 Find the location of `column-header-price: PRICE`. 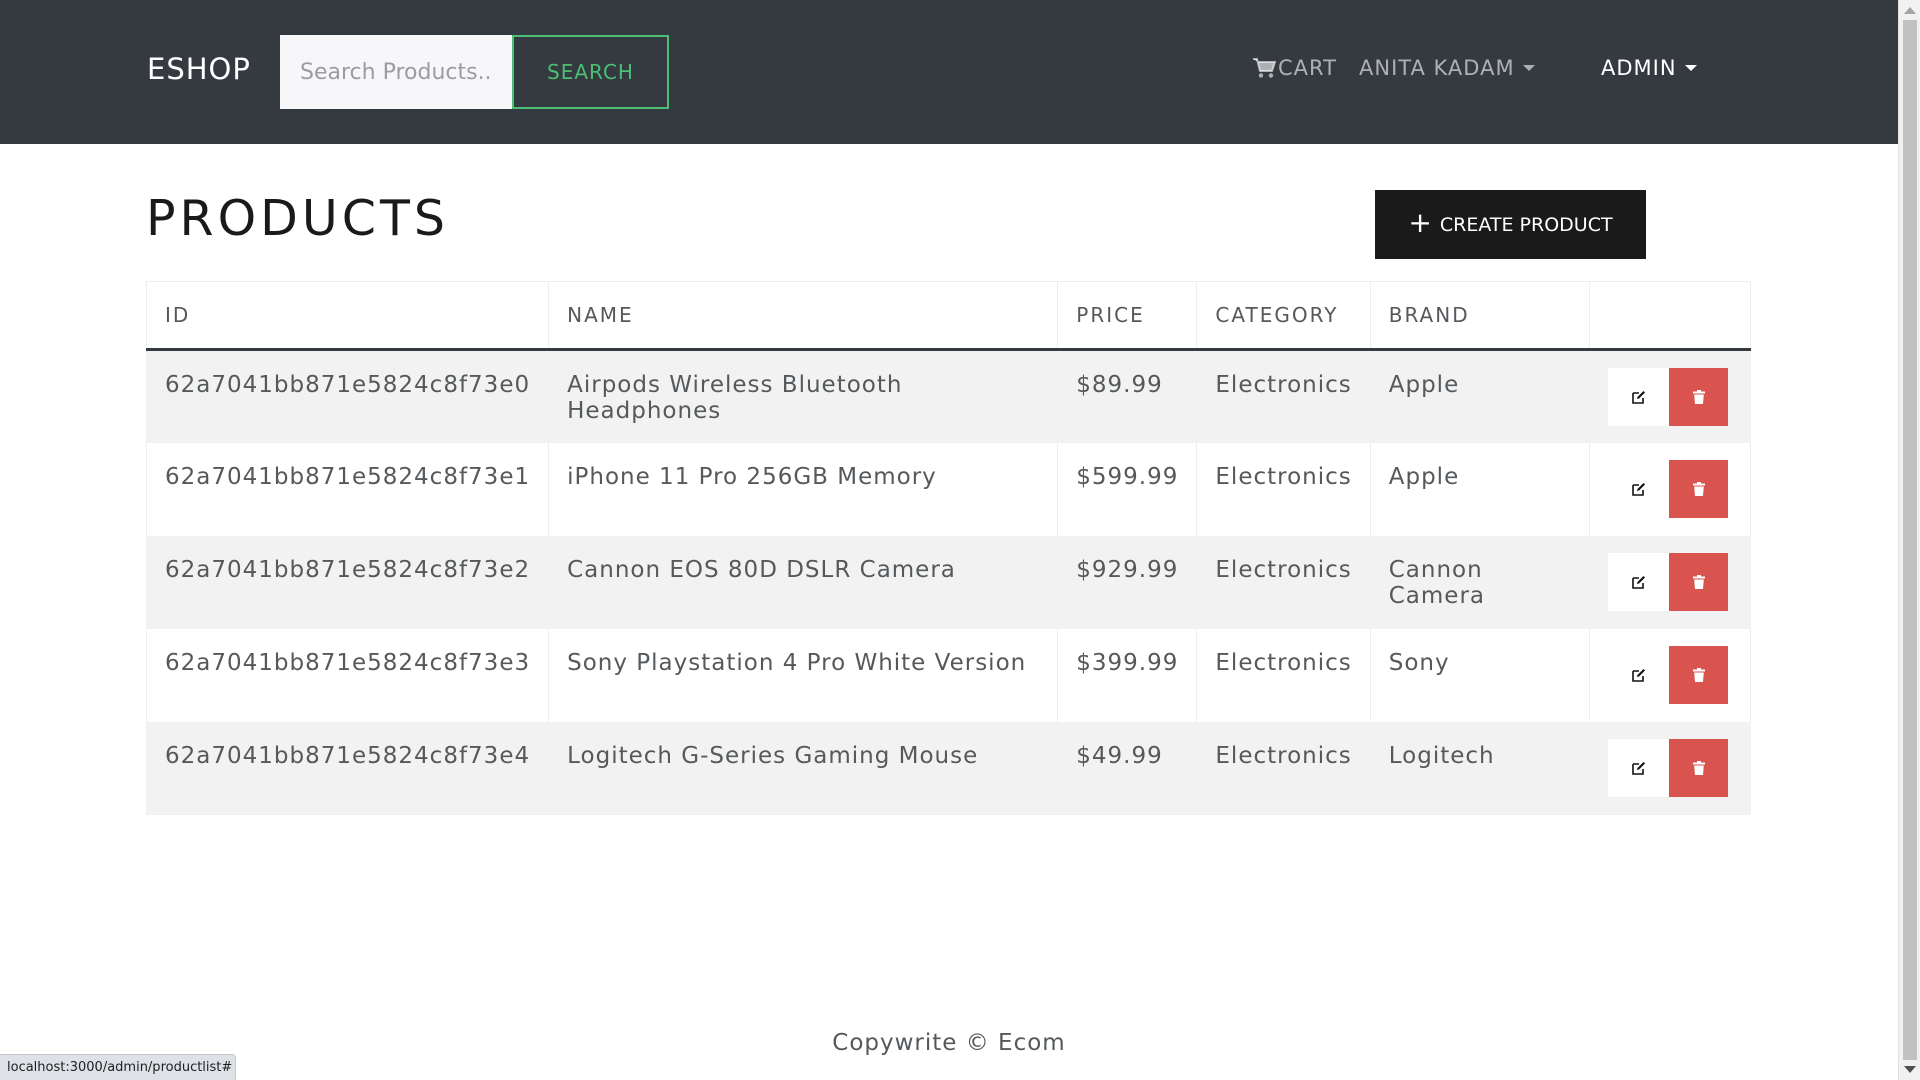

column-header-price: PRICE is located at coordinates (1127, 316).